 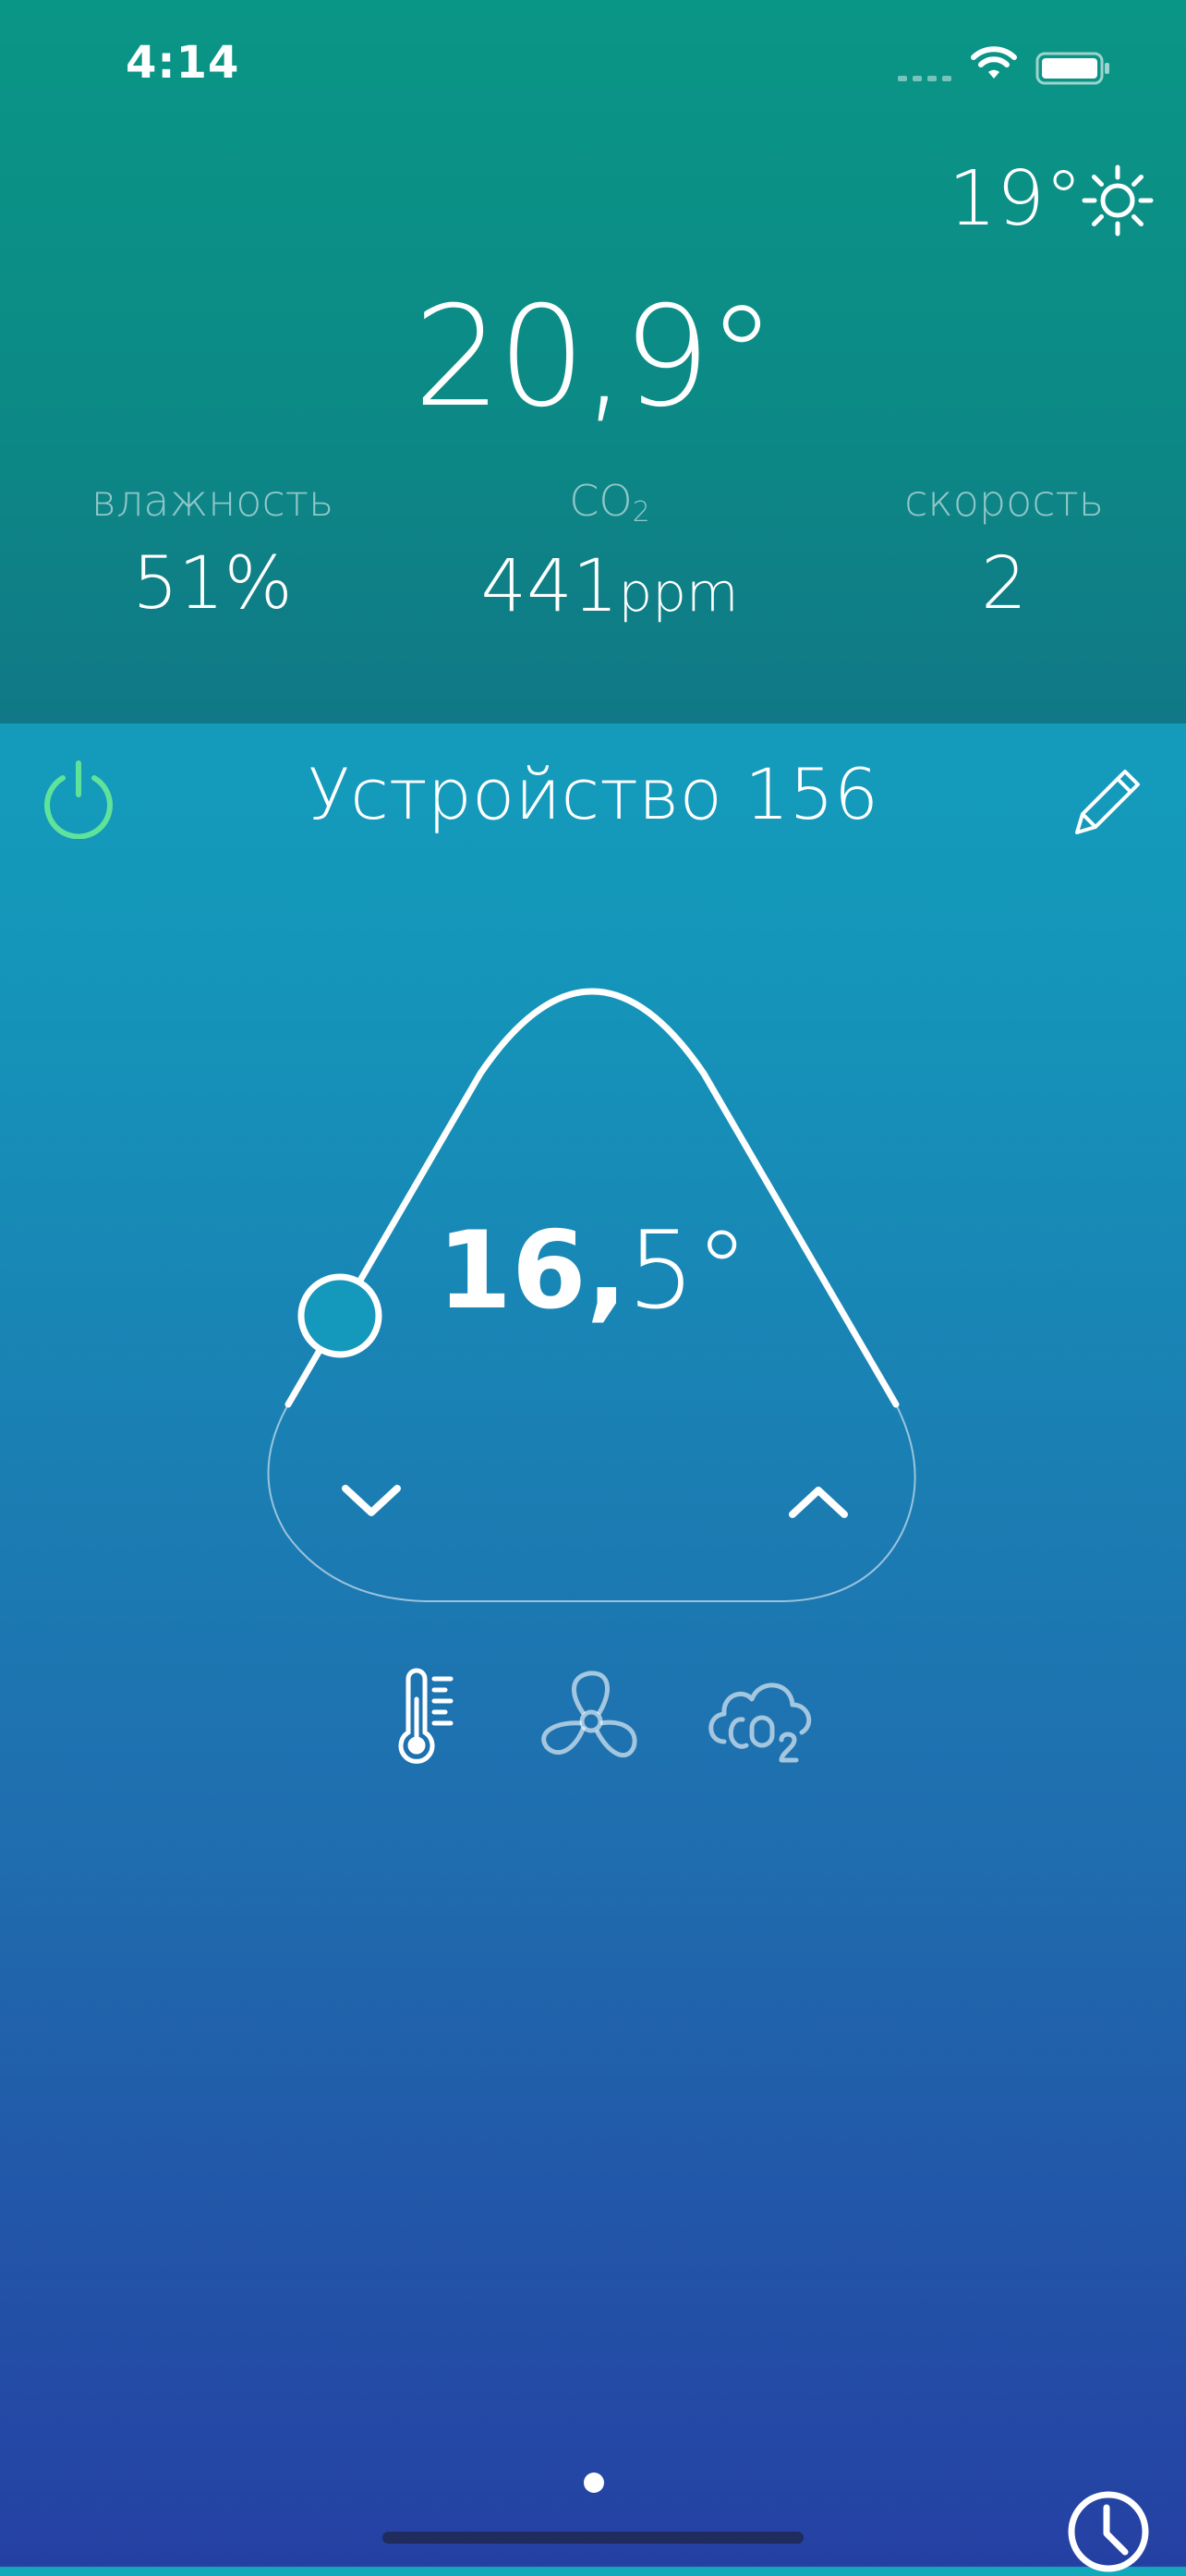 I want to click on chevron-up-icon, so click(x=819, y=1502).